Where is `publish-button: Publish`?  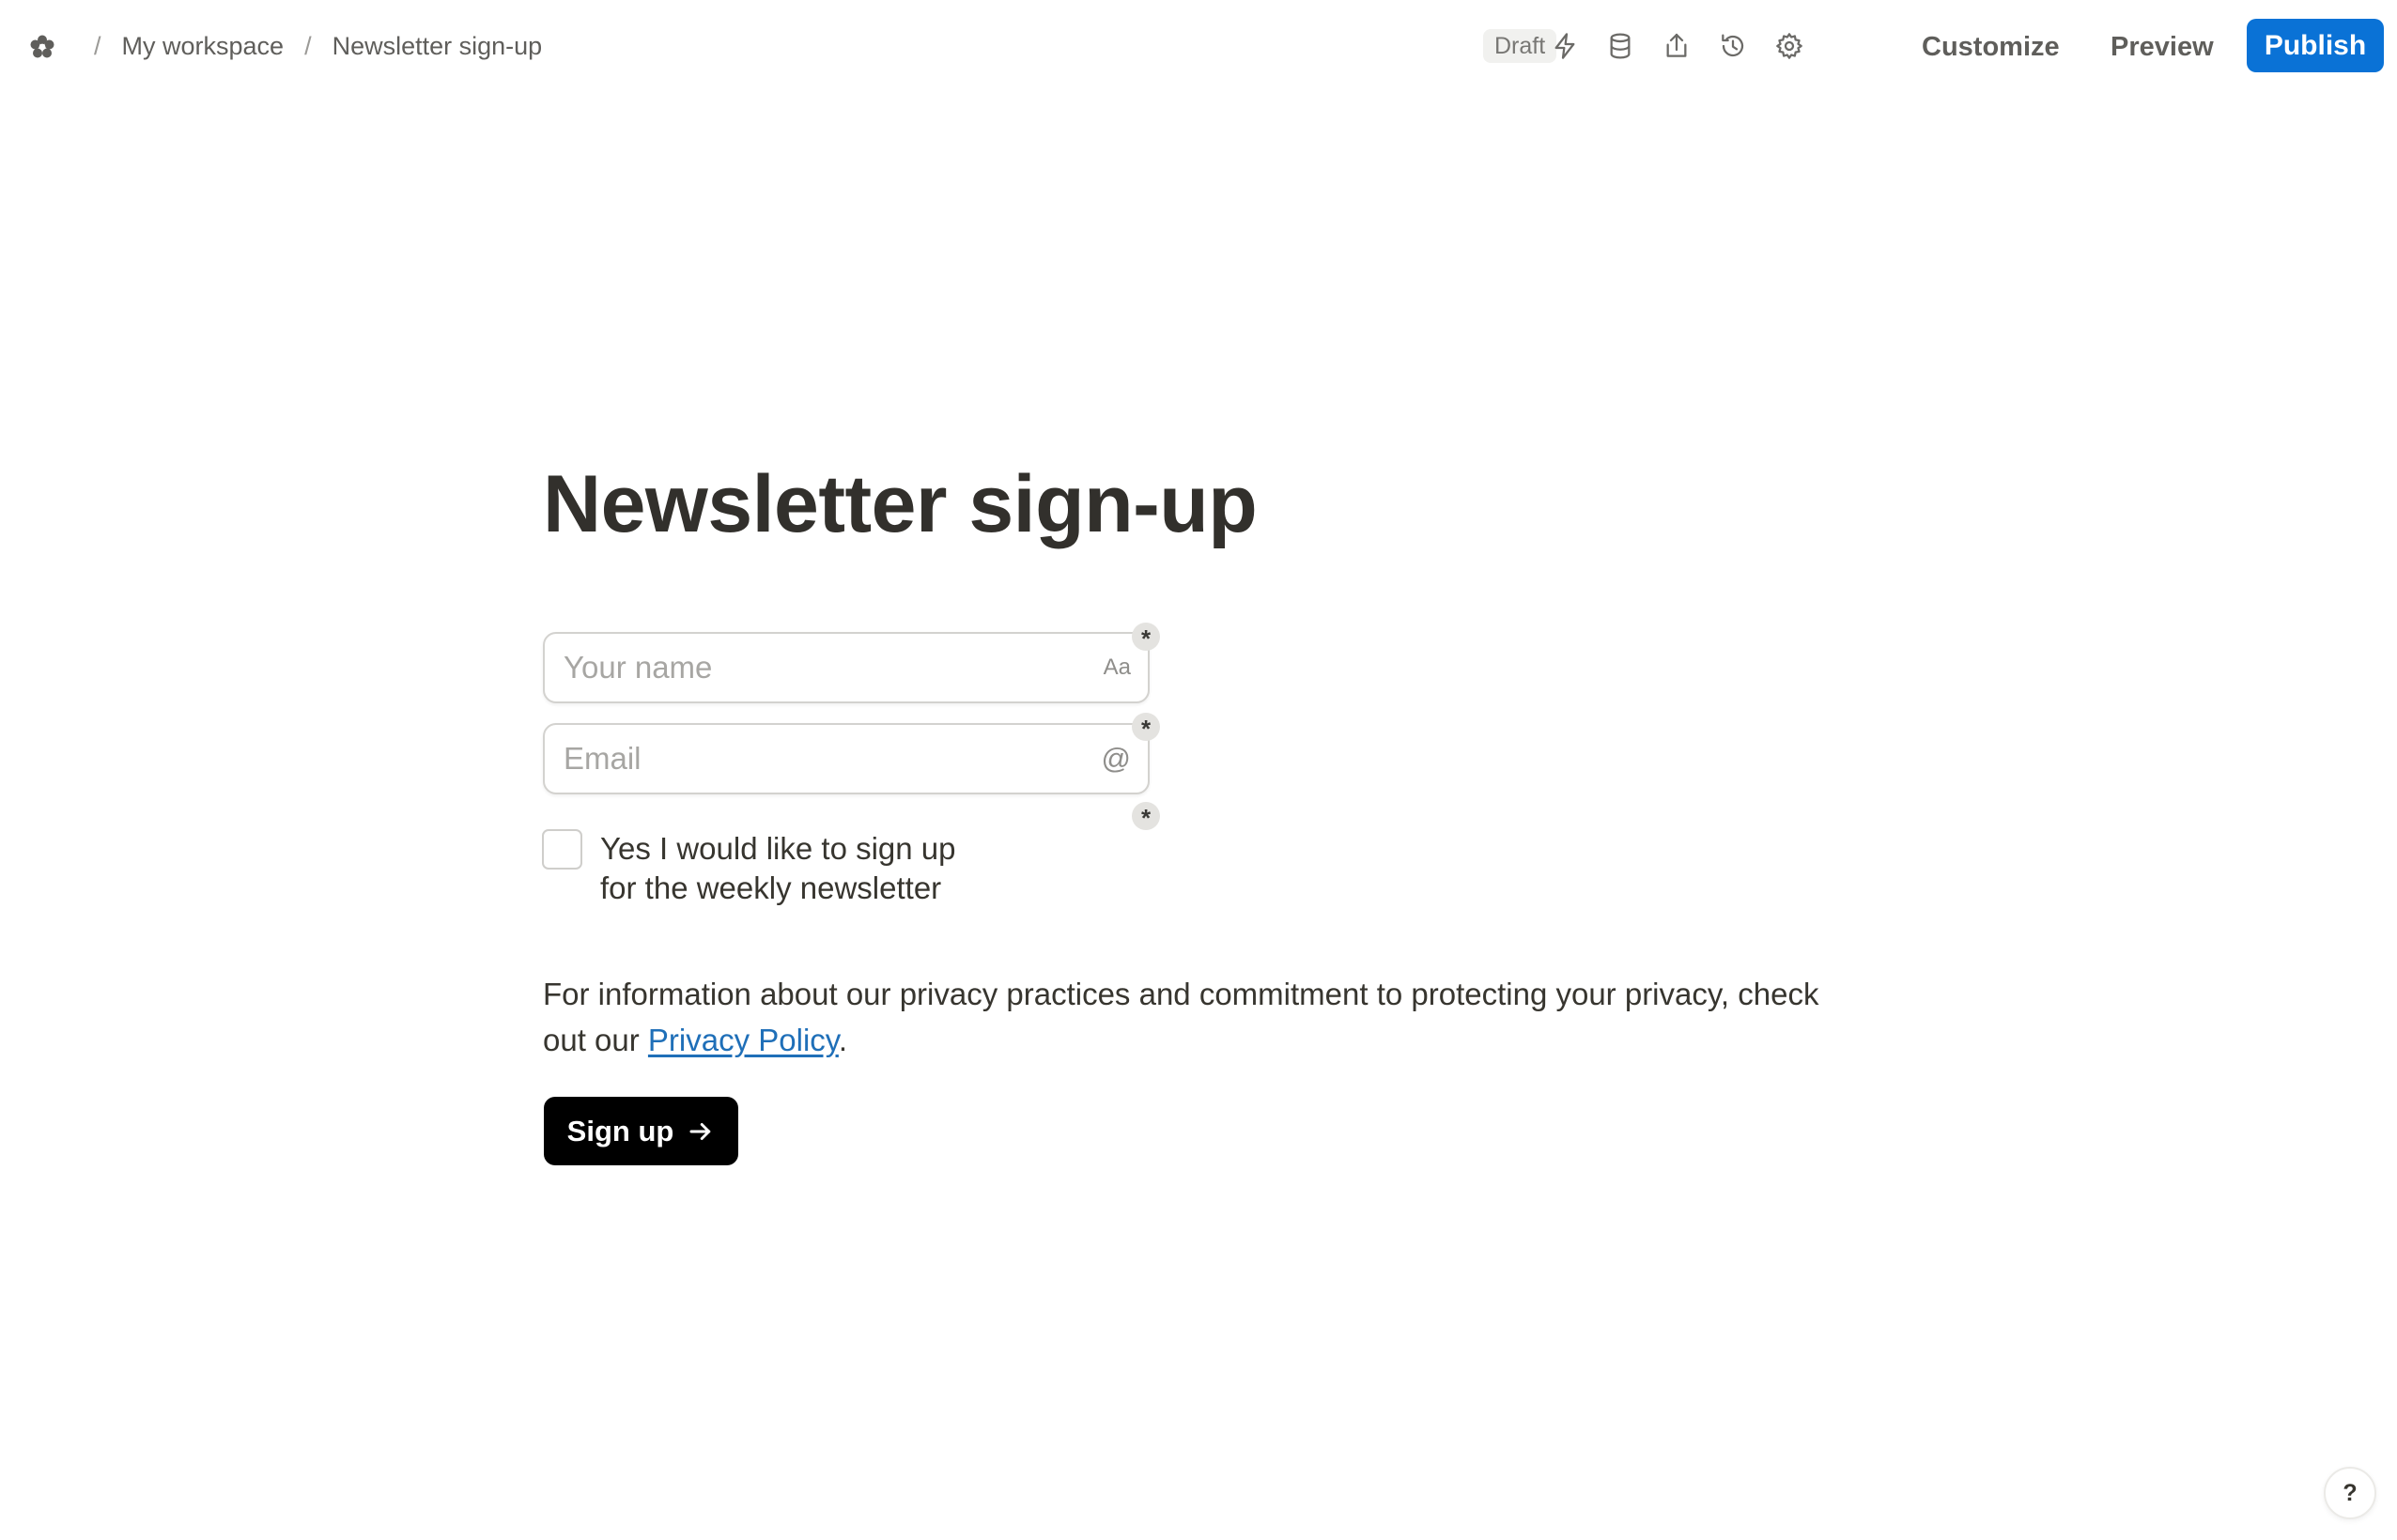
publish-button: Publish is located at coordinates (2316, 45).